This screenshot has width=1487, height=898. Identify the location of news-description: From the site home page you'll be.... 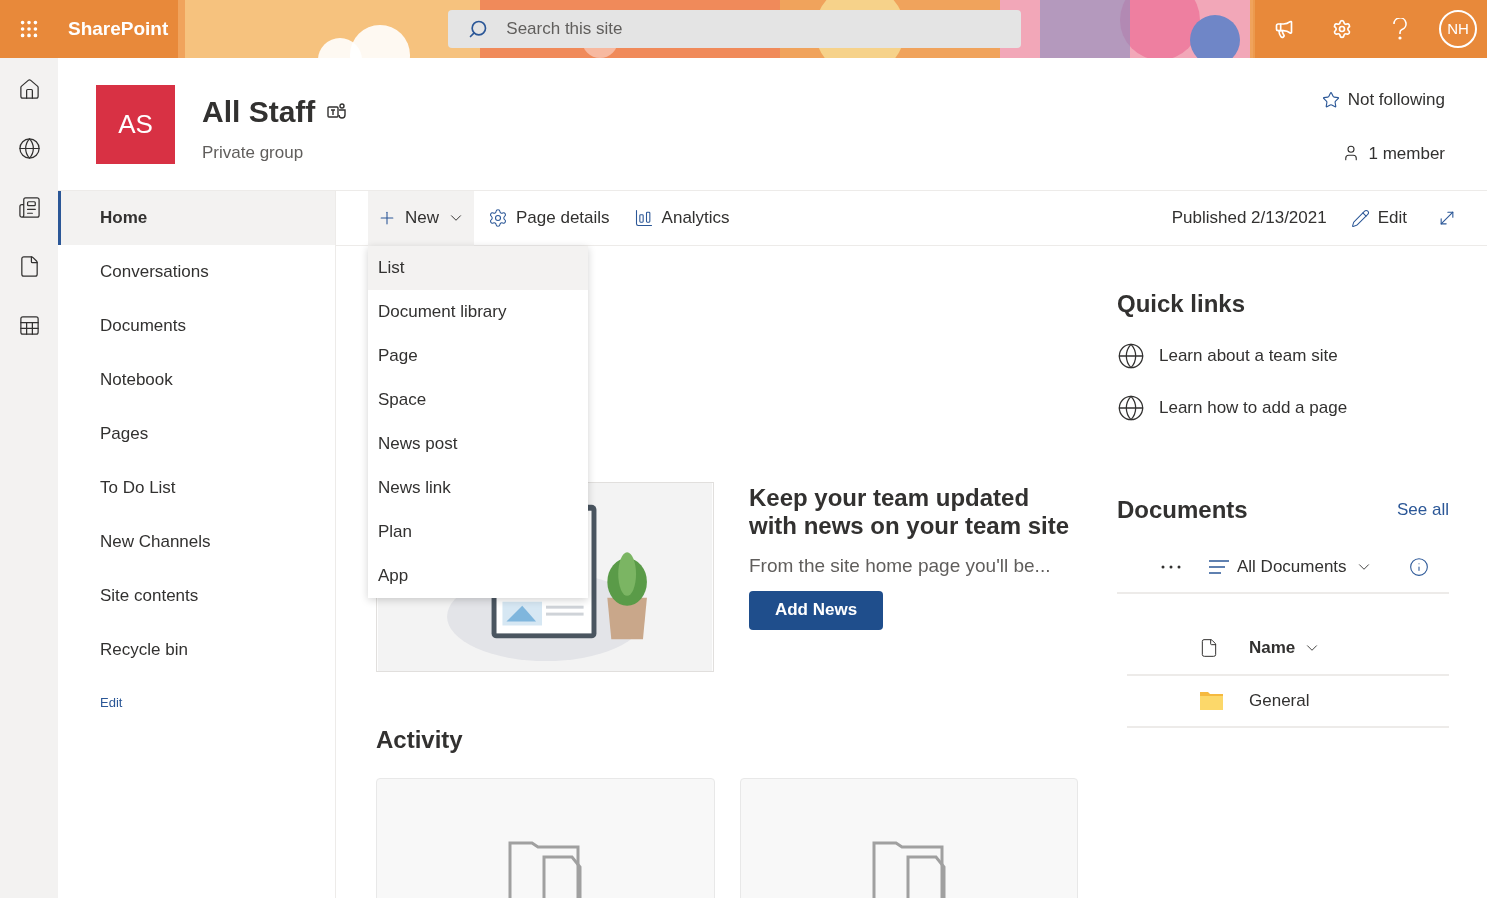
(900, 566).